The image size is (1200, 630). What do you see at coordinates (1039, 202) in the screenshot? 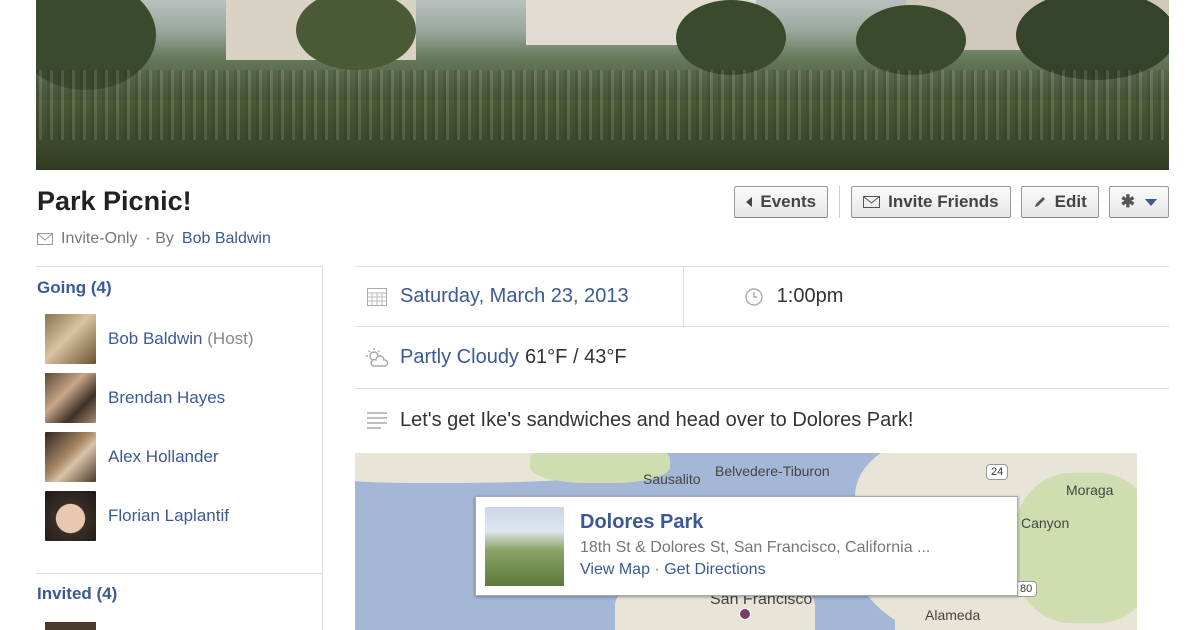
I see `pencil-icon` at bounding box center [1039, 202].